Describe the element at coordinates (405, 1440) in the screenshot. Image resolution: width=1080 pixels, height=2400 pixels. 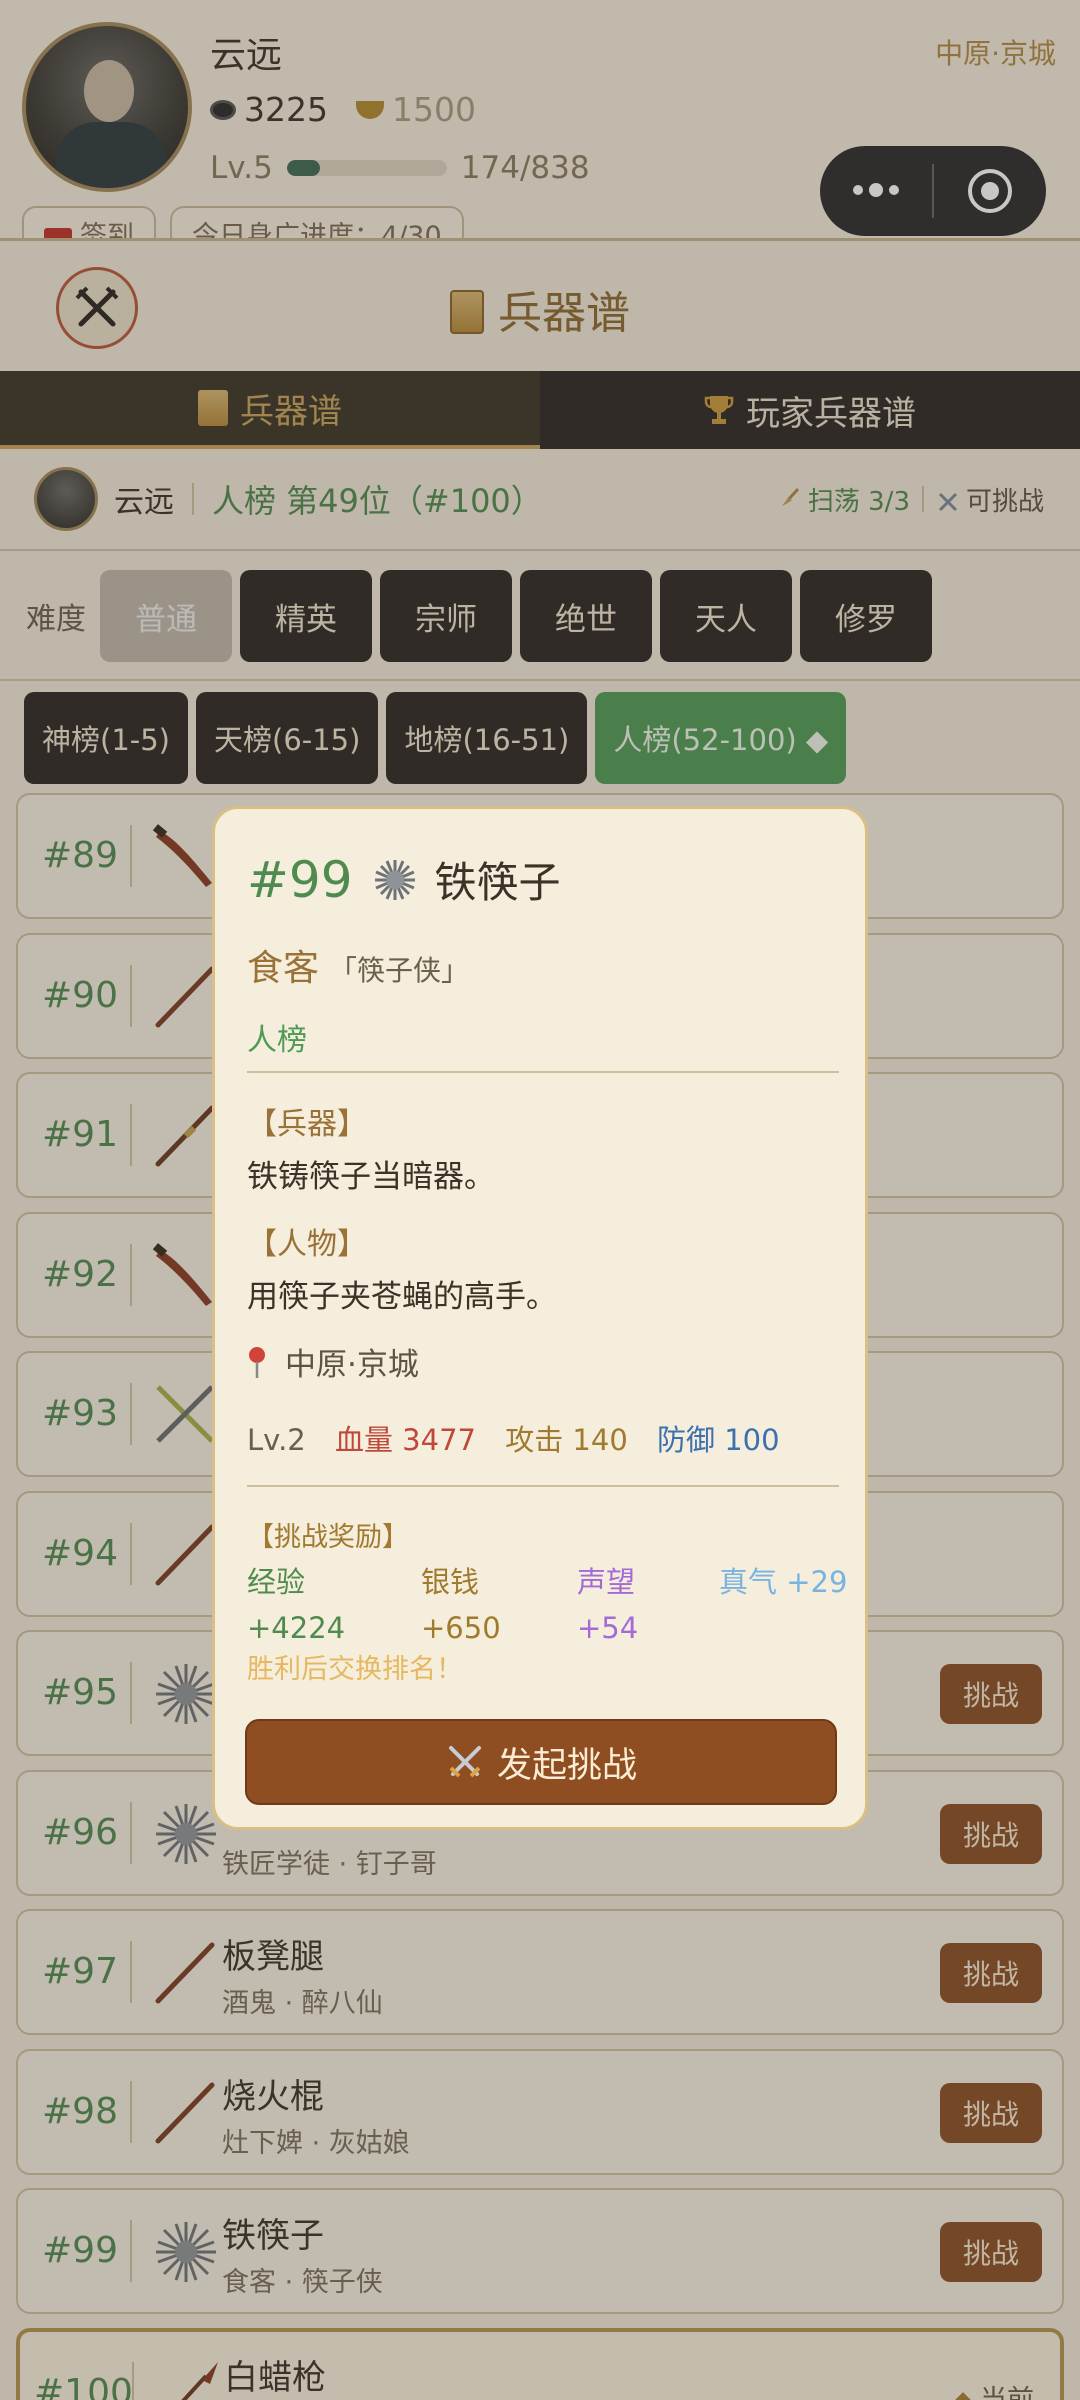
I see `opponent-hp: 血量 3477` at that location.